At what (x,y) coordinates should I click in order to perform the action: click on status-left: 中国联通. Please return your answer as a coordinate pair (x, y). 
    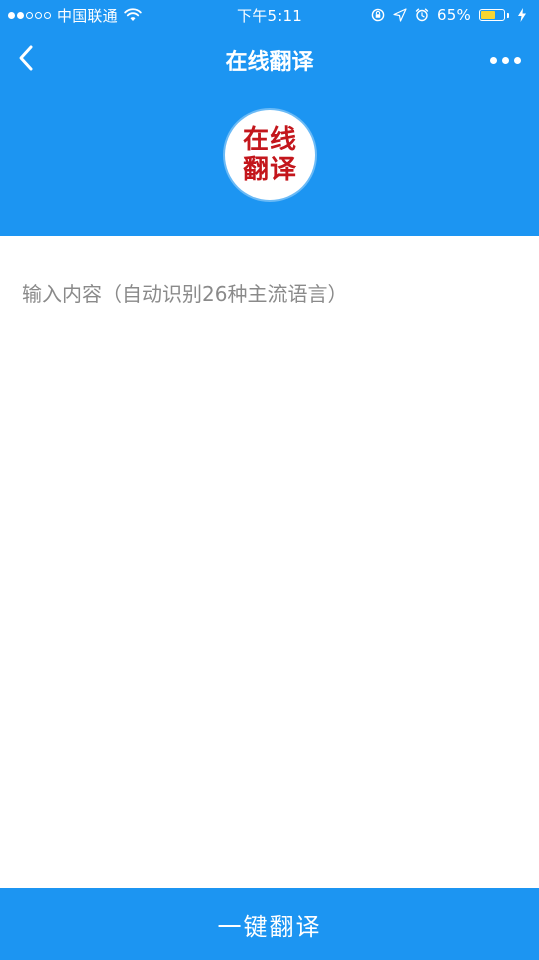
    Looking at the image, I should click on (71, 15).